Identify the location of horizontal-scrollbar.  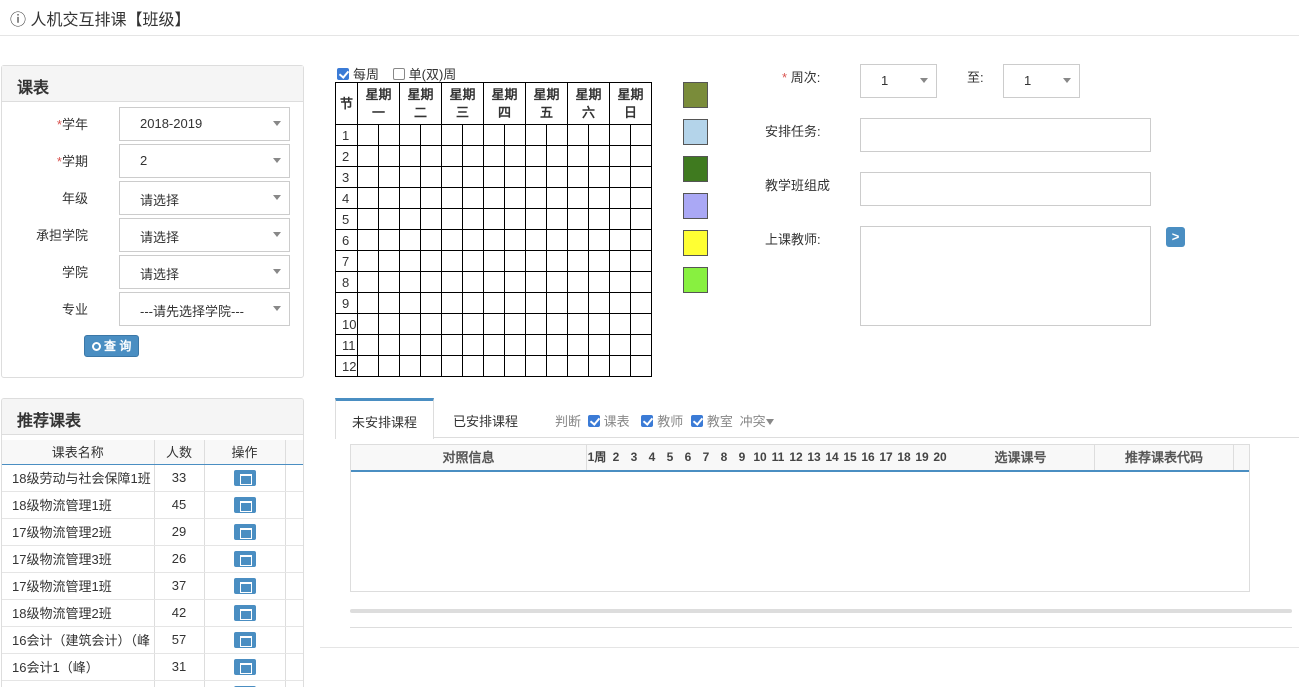
(821, 611).